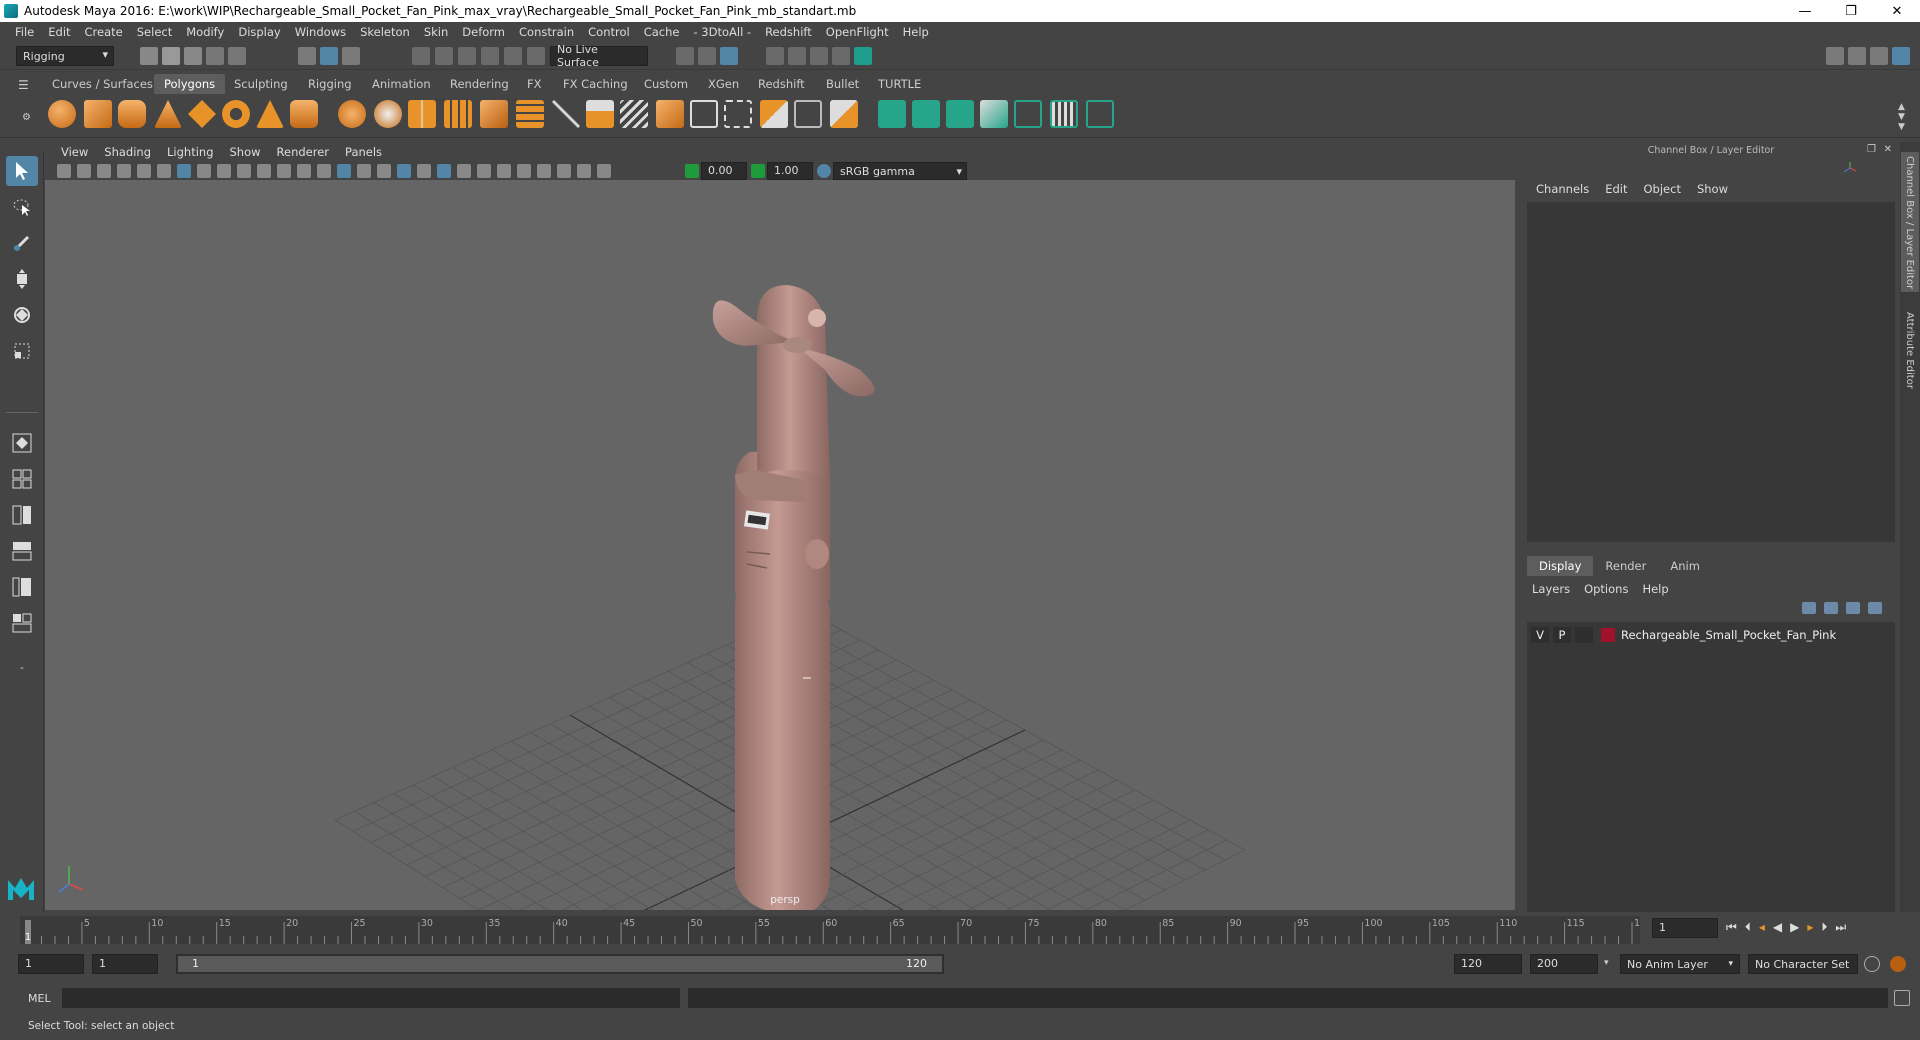  Describe the element at coordinates (259, 32) in the screenshot. I see `menu-display: Display` at that location.